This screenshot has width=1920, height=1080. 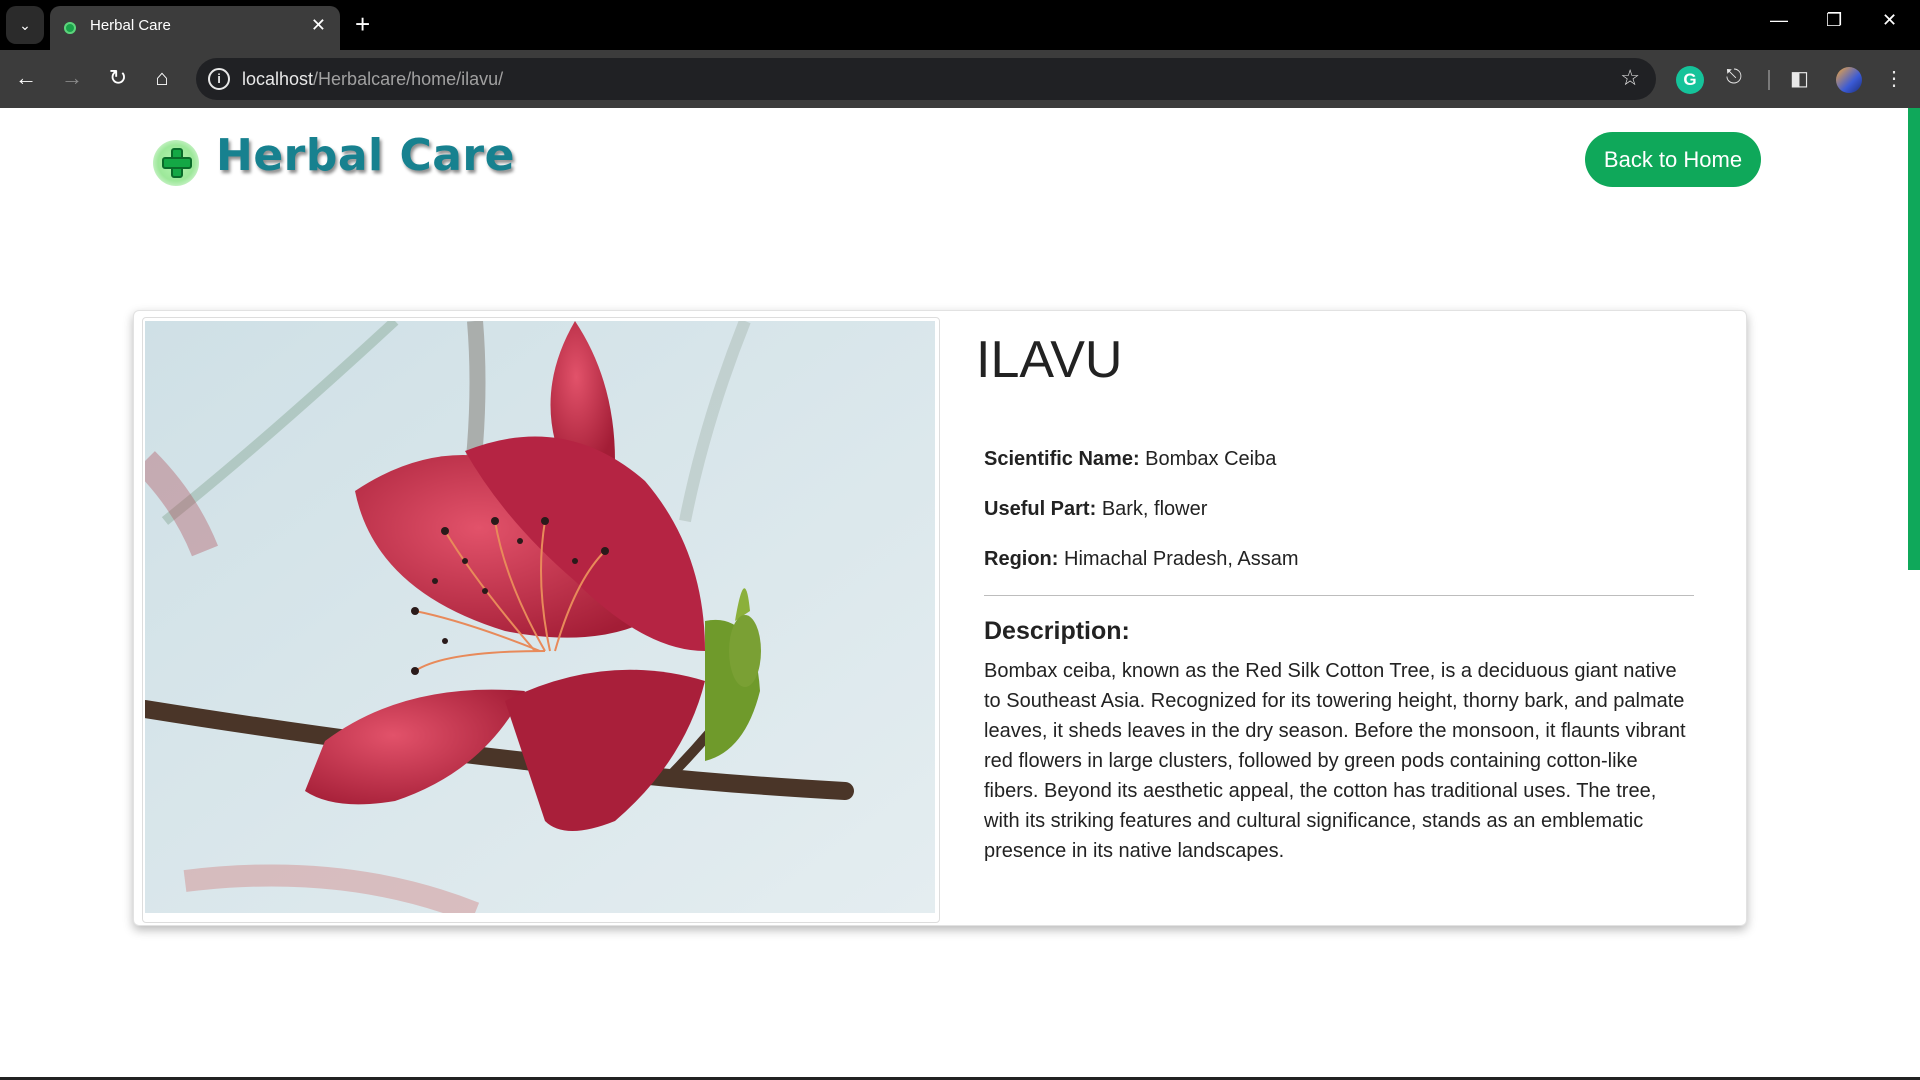 What do you see at coordinates (177, 163) in the screenshot?
I see `medical-cross-logo-icon` at bounding box center [177, 163].